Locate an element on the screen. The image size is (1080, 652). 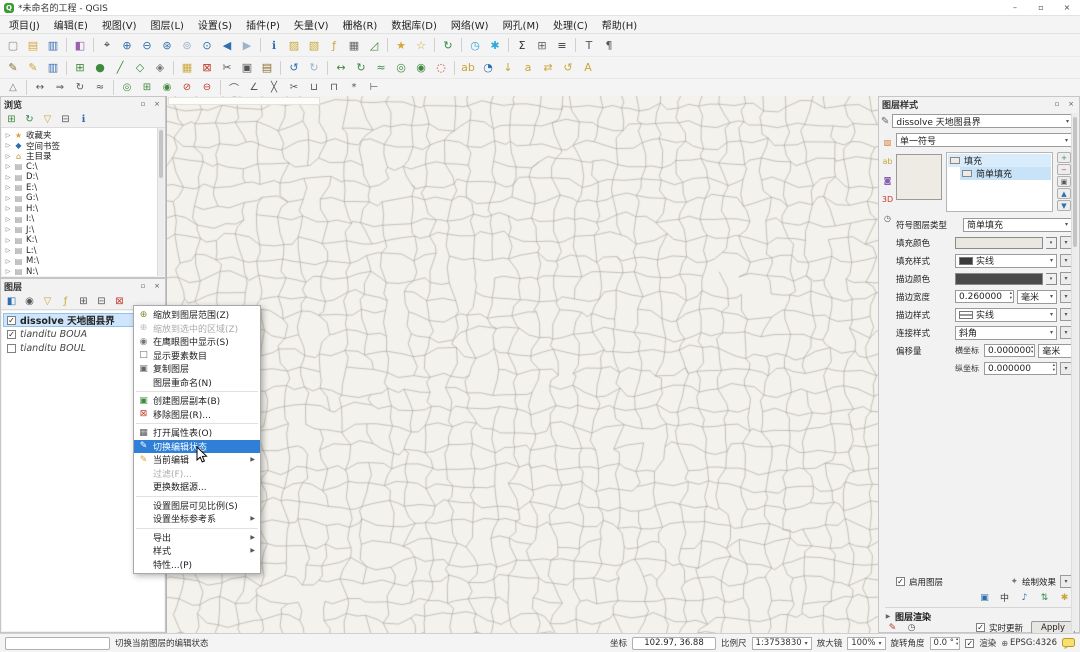
live-update-checkbox: ✓ is located at coordinates (980, 627).